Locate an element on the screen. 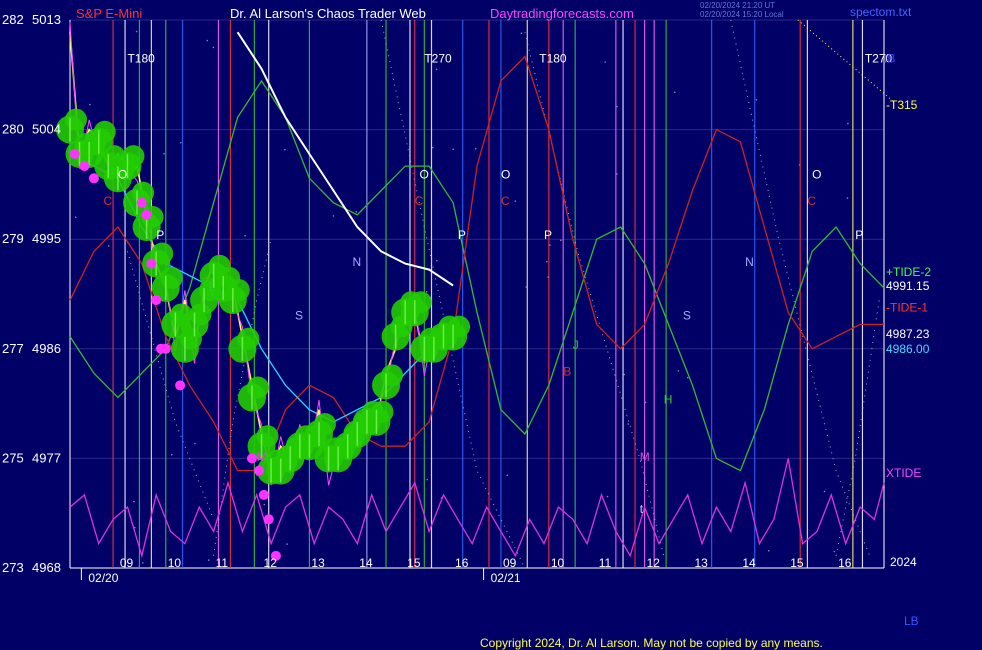 This screenshot has width=982, height=650. y-tick-label: 275 is located at coordinates (13, 457).